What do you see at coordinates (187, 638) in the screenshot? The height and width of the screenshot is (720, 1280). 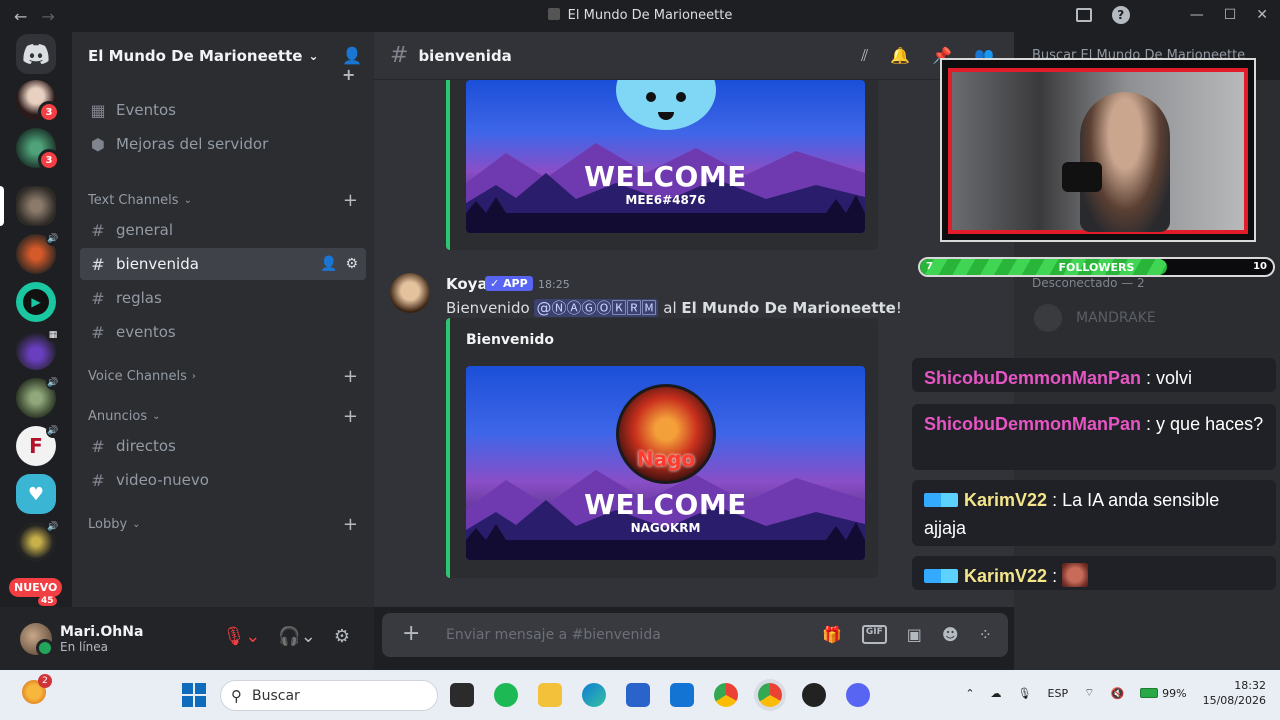 I see `user-panel: Mari.OhNa En línea 🎙⌄ 🎧⌄ ⚙` at bounding box center [187, 638].